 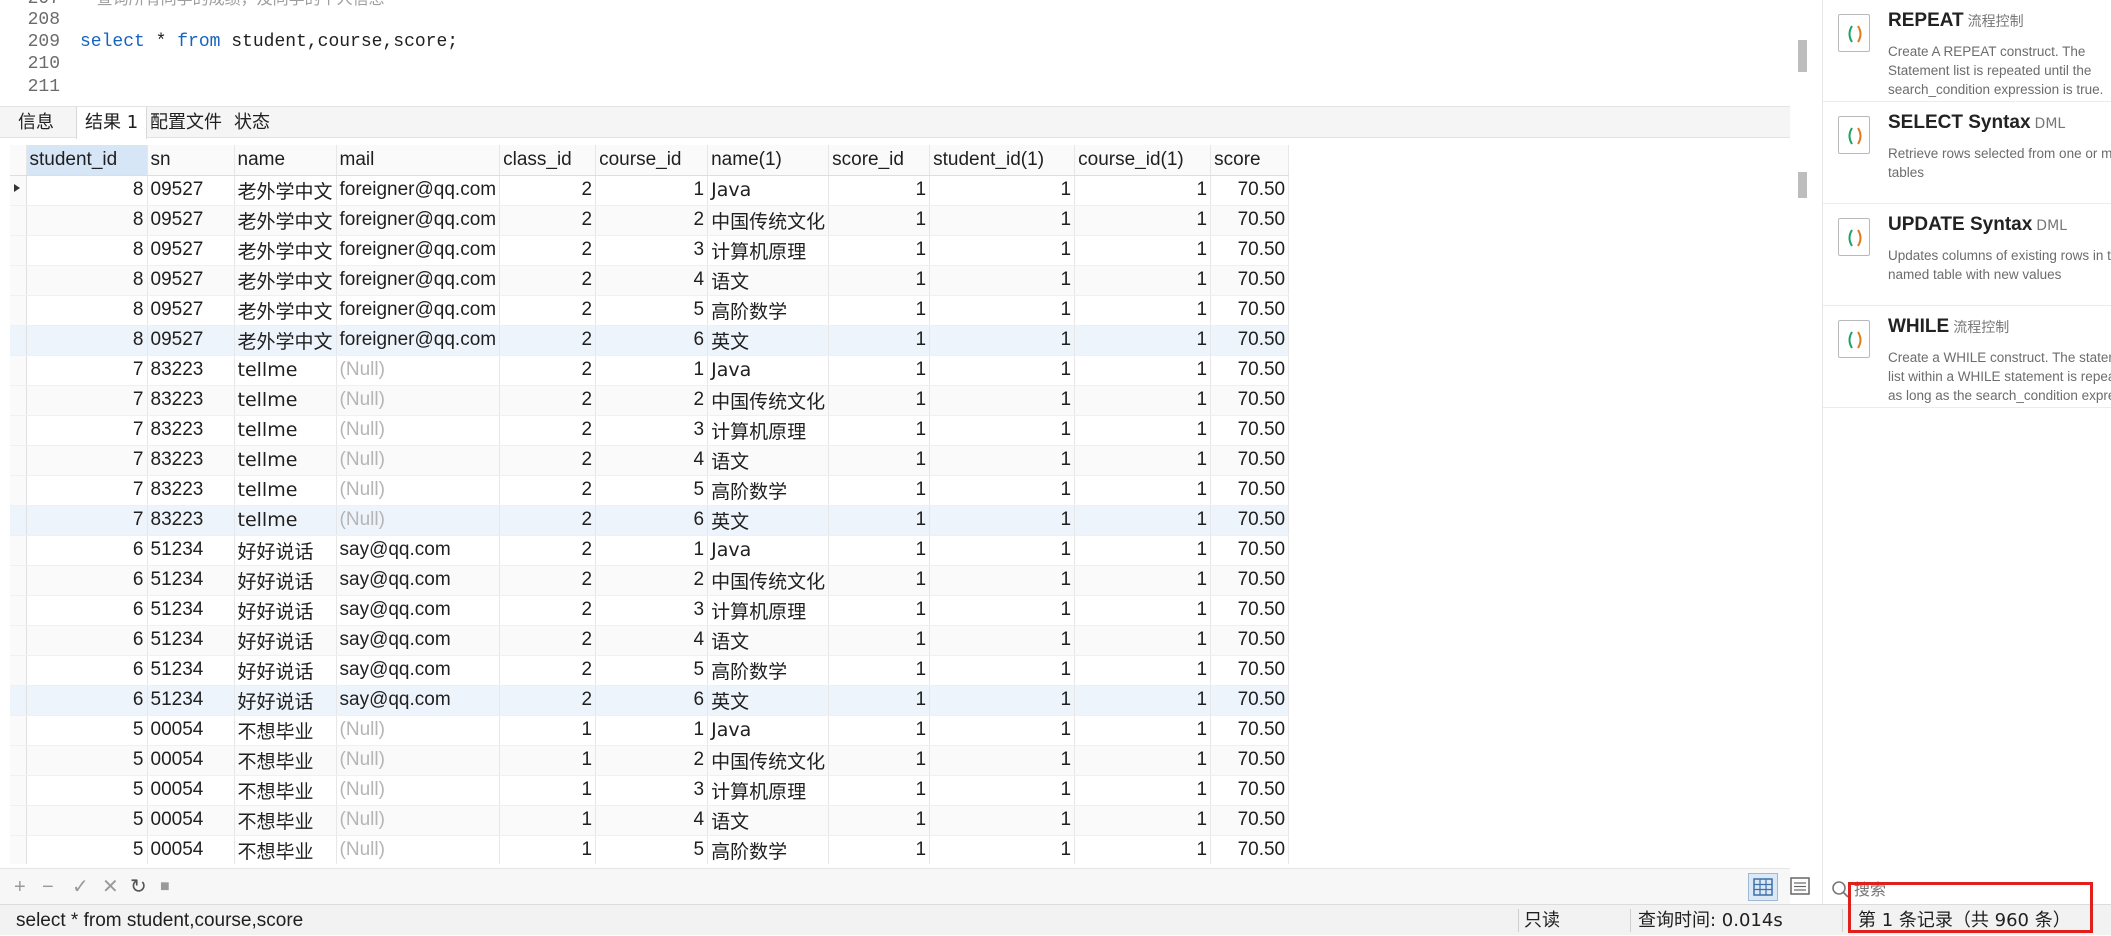 I want to click on table-row: 5 00054 不想毕业 (Null) 1 4 语文 1 1 1 70.50, so click(x=650, y=820).